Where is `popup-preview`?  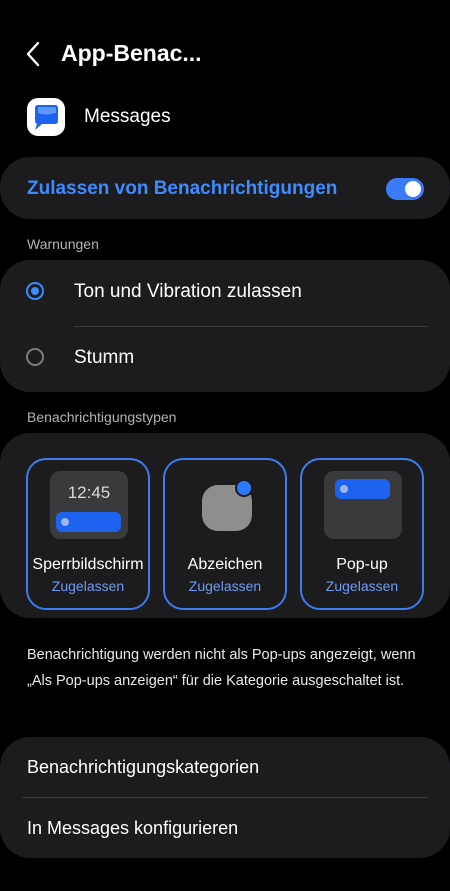
popup-preview is located at coordinates (363, 505).